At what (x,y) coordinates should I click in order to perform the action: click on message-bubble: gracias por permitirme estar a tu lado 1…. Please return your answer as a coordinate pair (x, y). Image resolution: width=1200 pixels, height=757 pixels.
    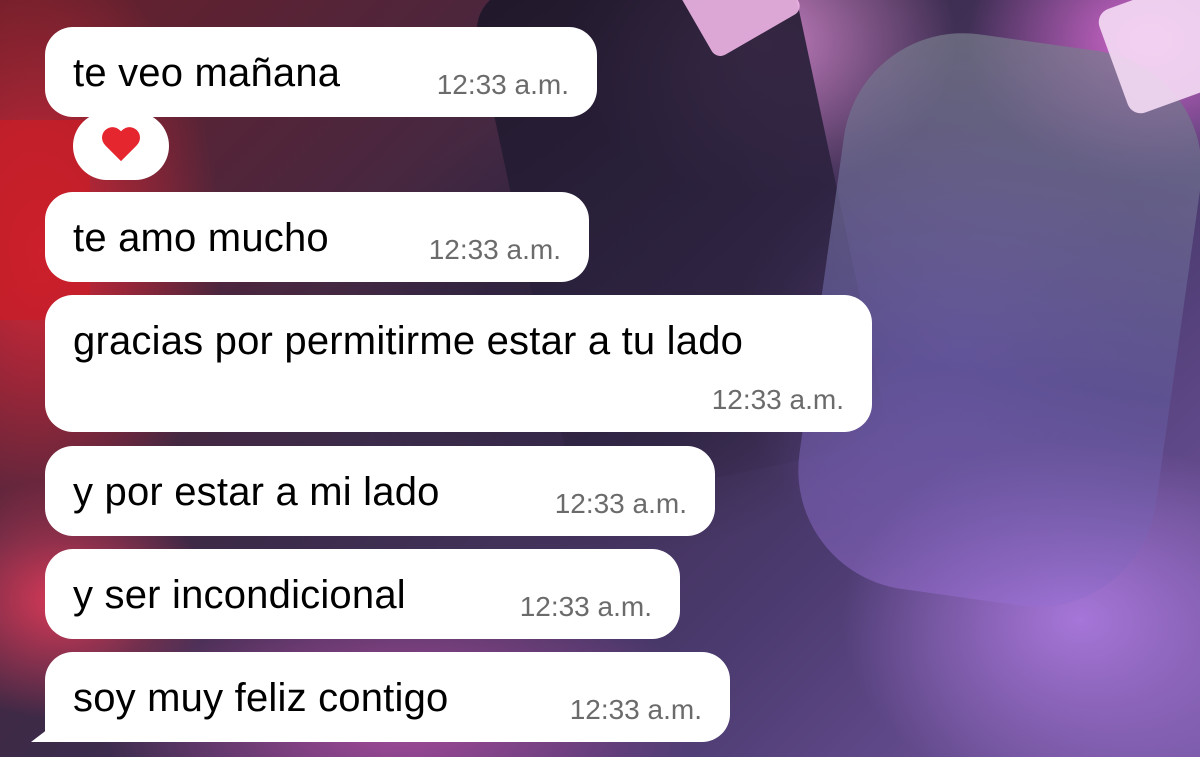
    Looking at the image, I should click on (458, 363).